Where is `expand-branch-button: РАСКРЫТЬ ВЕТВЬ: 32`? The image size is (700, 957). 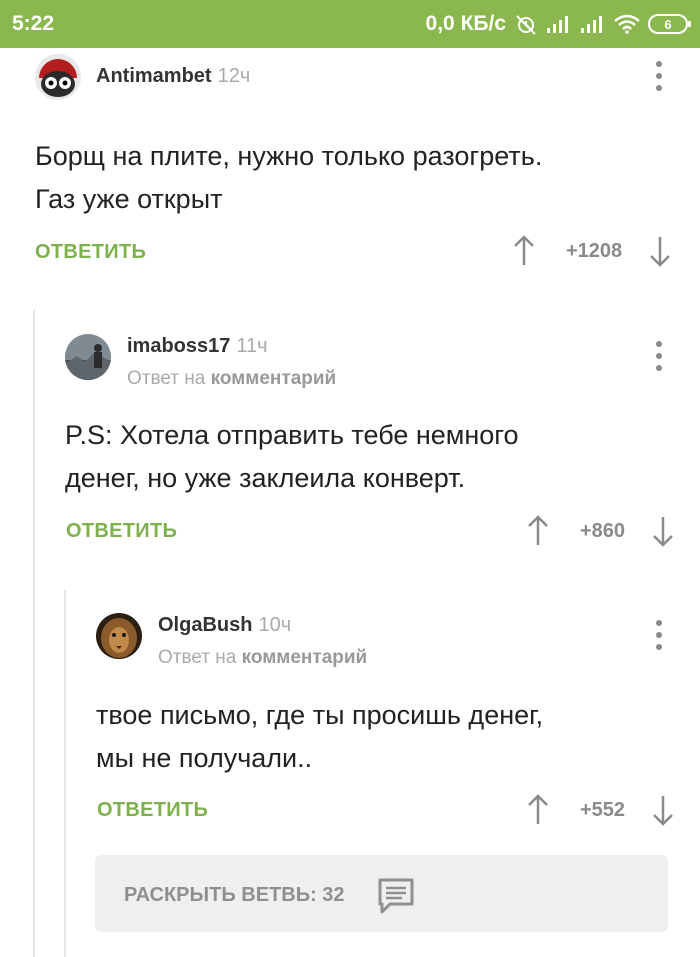 expand-branch-button: РАСКРЫТЬ ВЕТВЬ: 32 is located at coordinates (381, 893).